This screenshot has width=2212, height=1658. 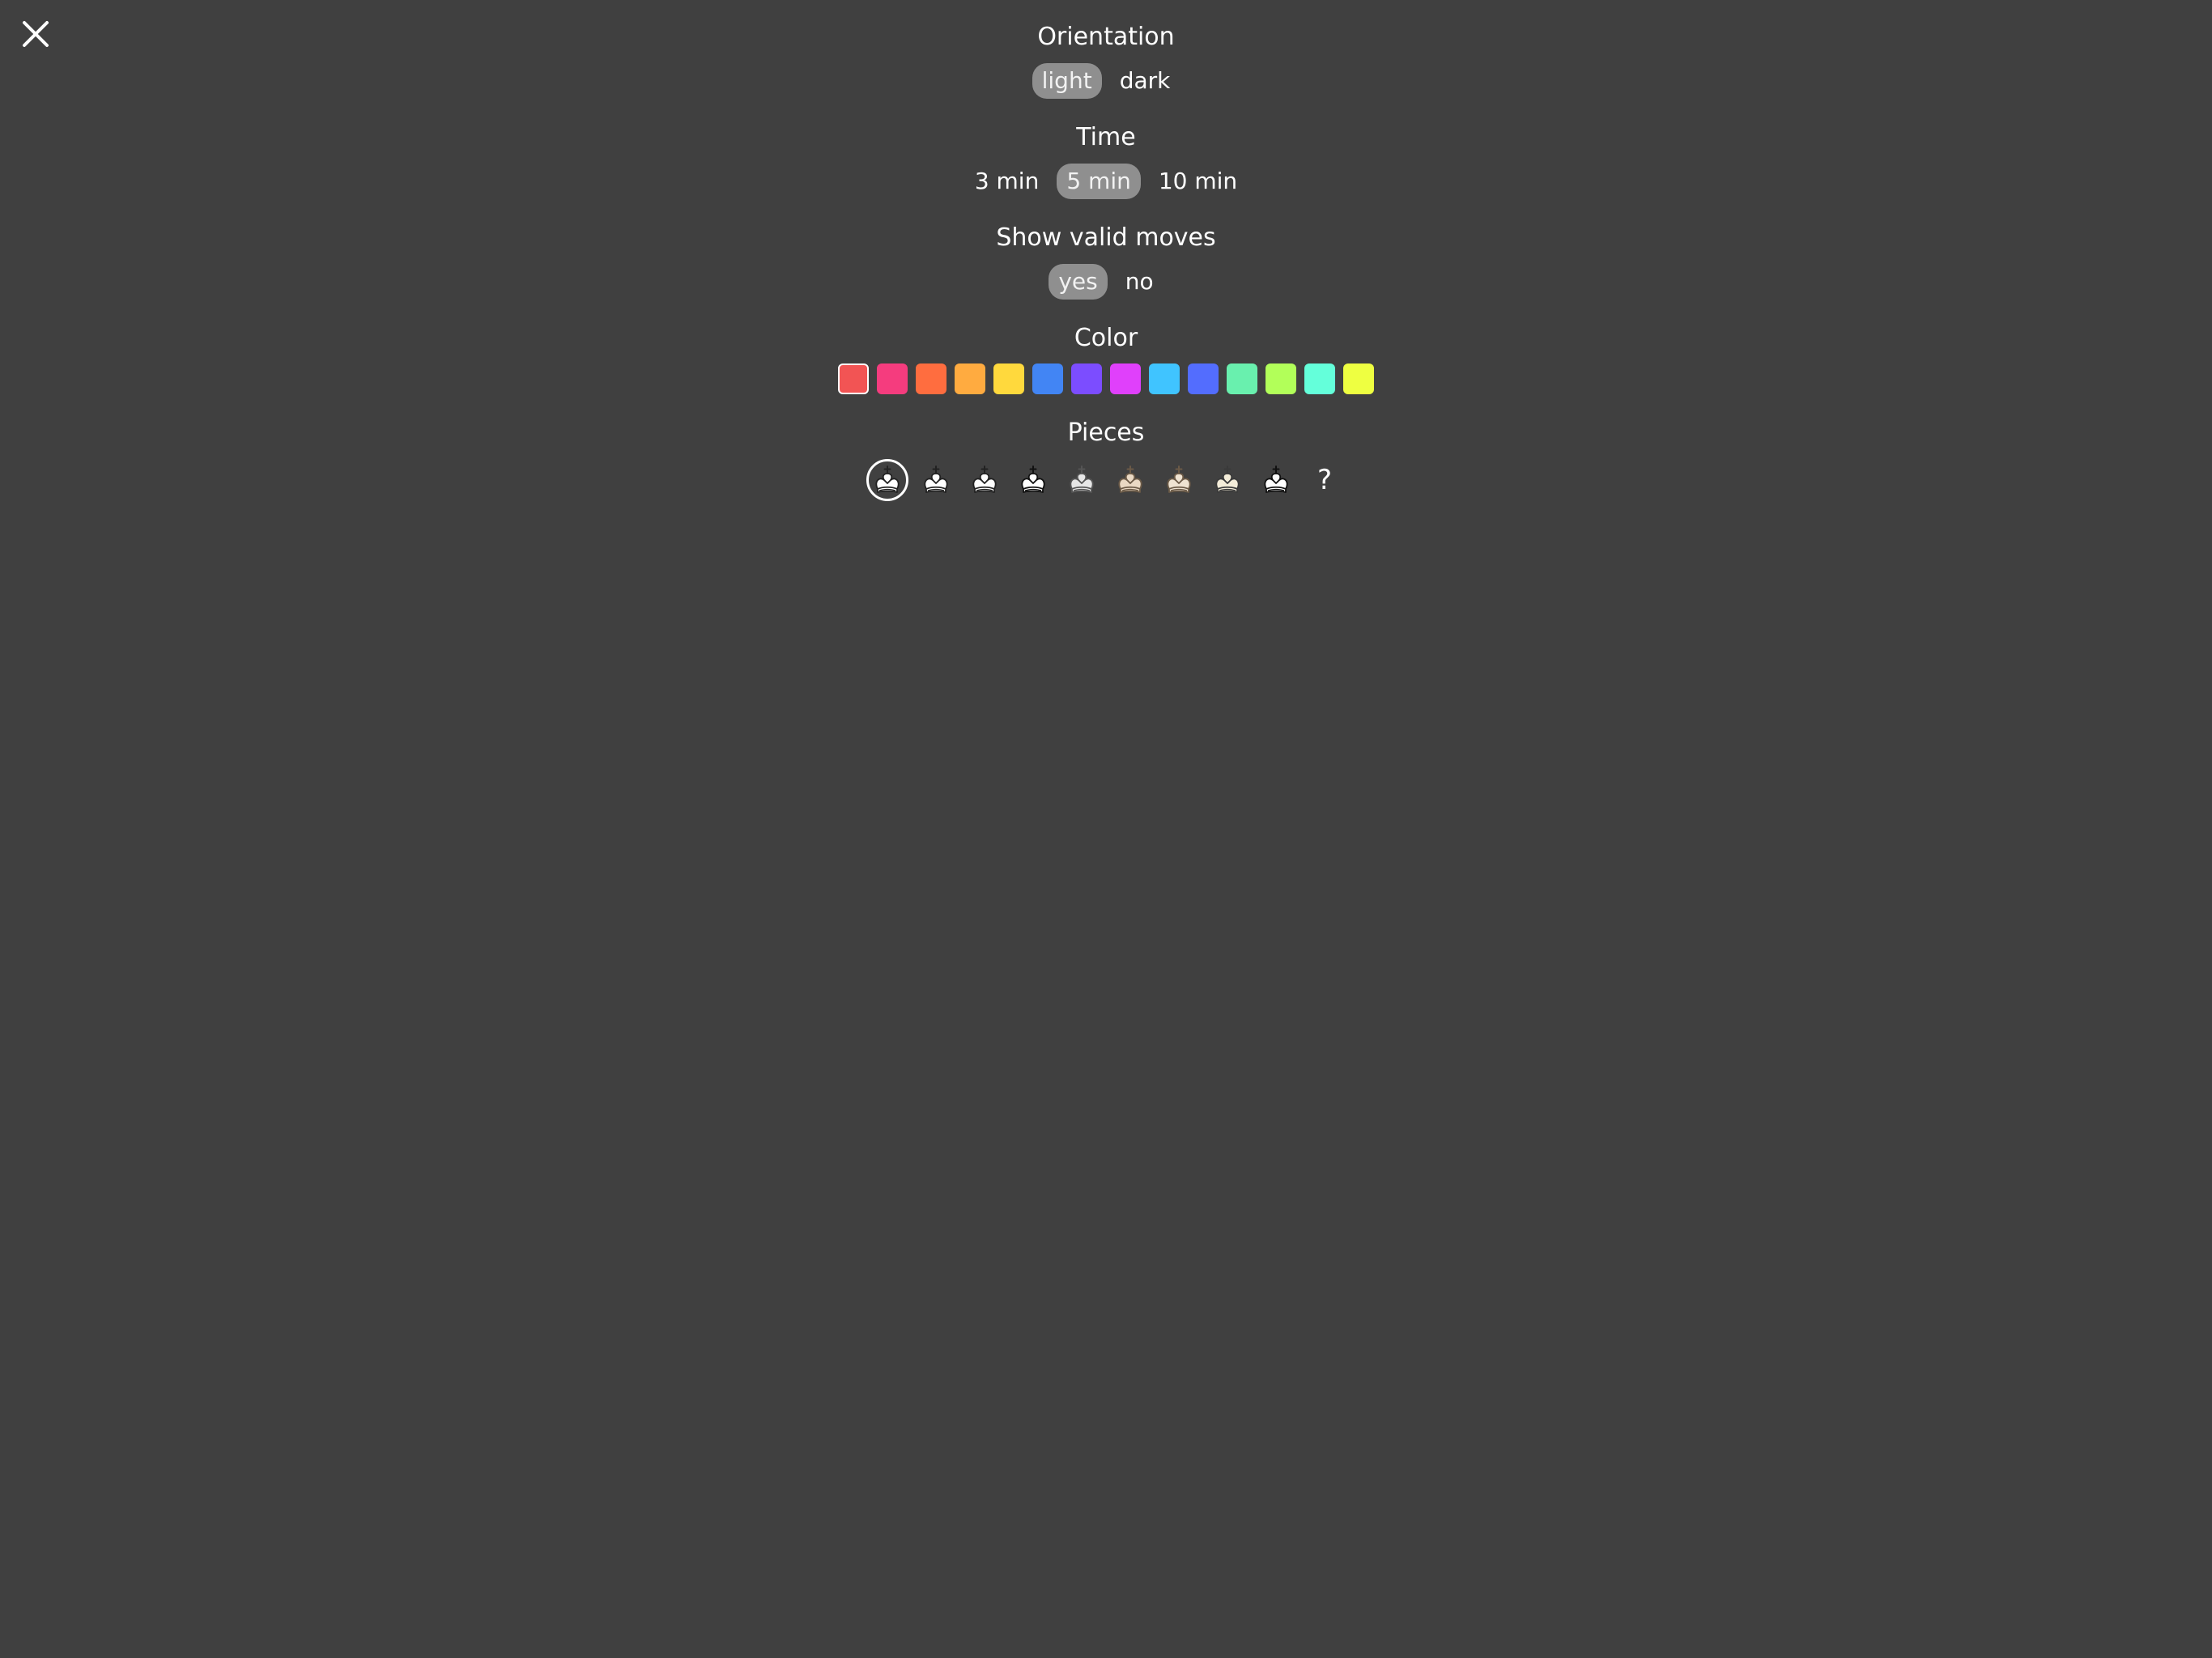 What do you see at coordinates (1106, 137) in the screenshot?
I see `time-title: Time` at bounding box center [1106, 137].